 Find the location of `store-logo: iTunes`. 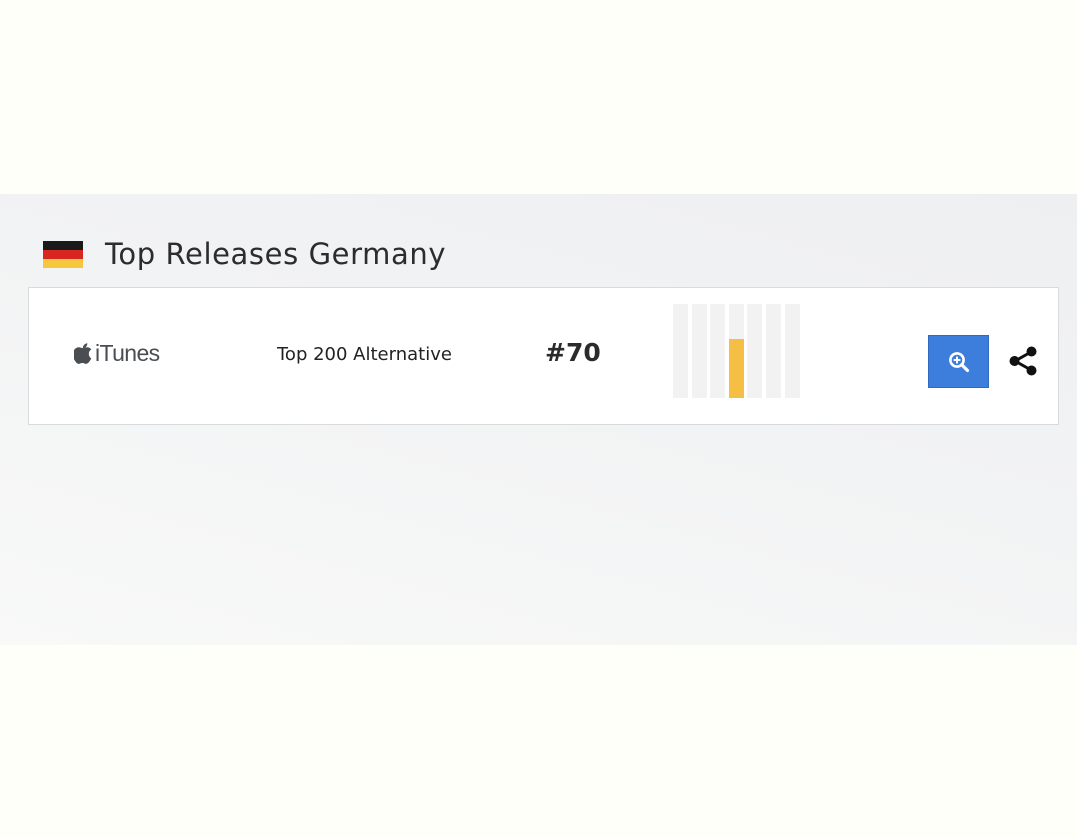

store-logo: iTunes is located at coordinates (117, 353).